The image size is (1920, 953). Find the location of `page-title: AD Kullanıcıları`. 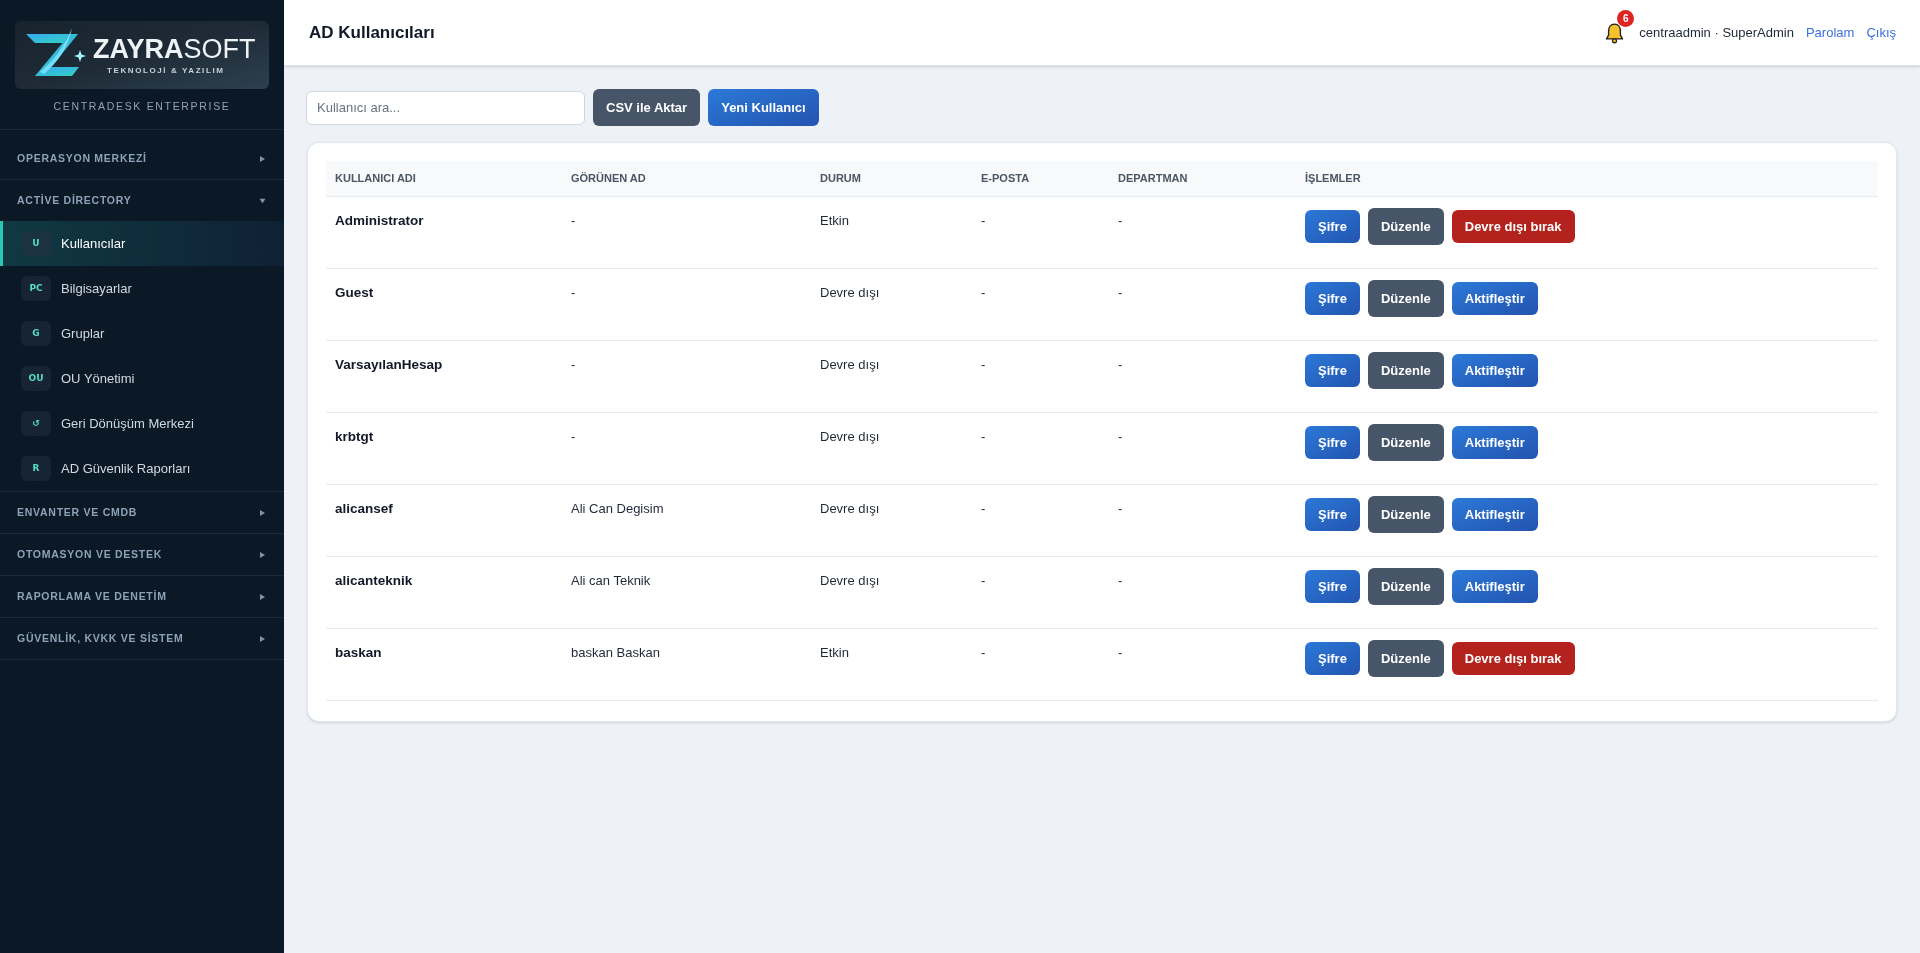

page-title: AD Kullanıcıları is located at coordinates (372, 32).